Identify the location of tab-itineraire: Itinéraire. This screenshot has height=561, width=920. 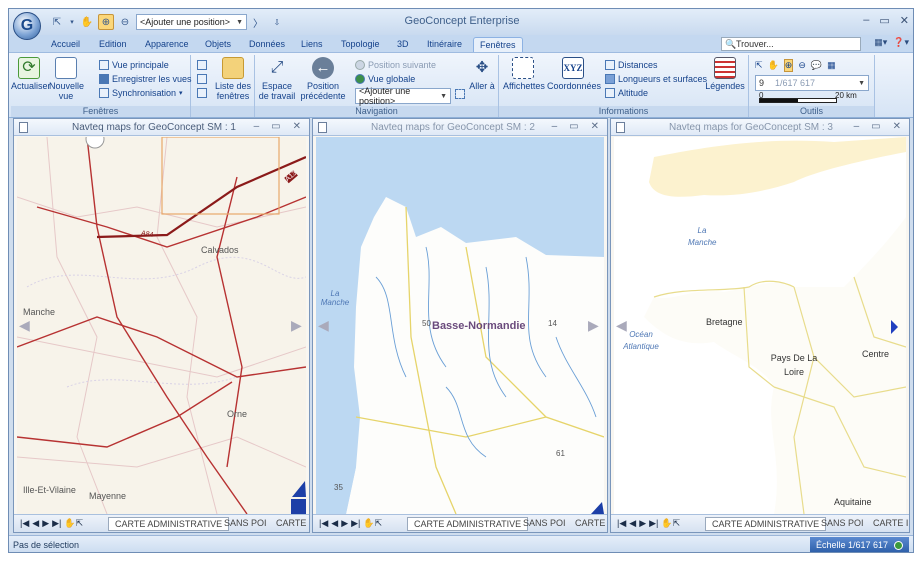
(444, 44).